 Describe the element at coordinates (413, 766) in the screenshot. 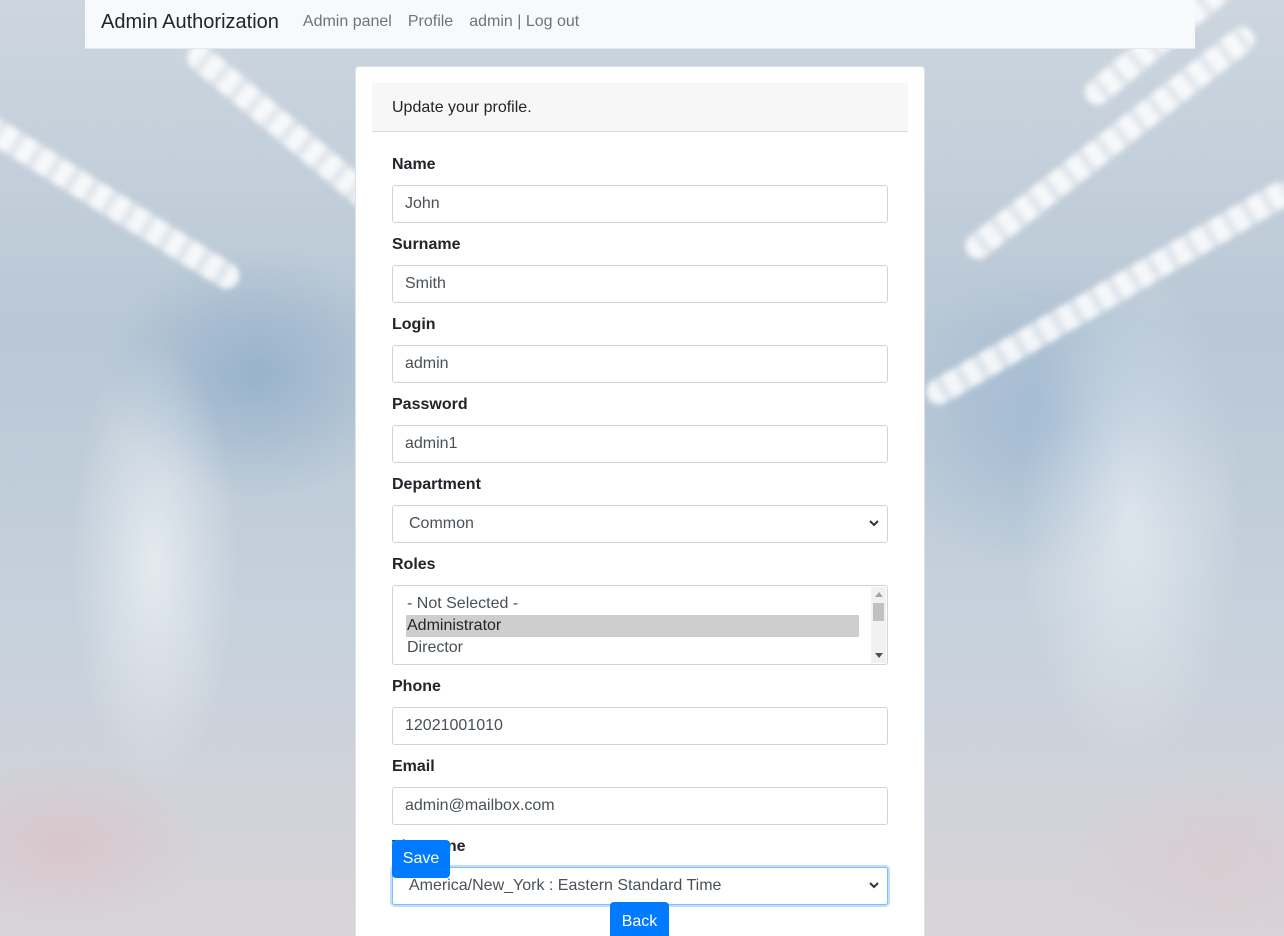

I see `email-label: Email` at that location.